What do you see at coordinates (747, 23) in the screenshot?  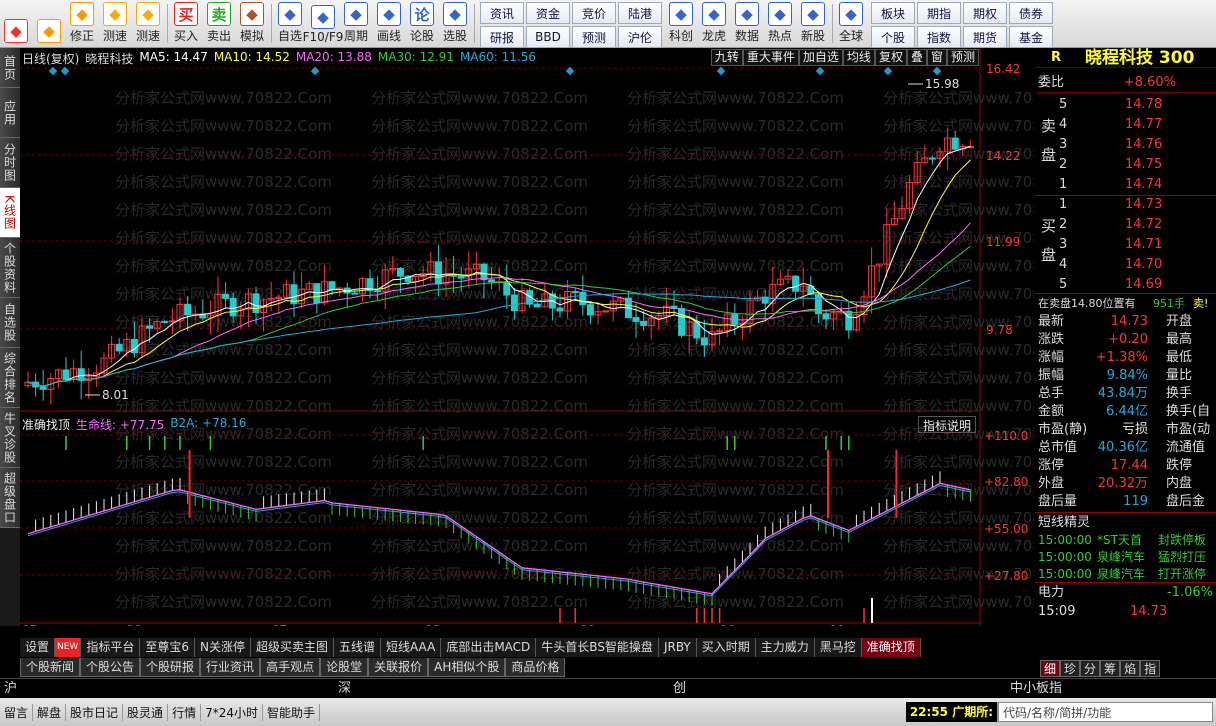 I see `data-pe-button: ◆ 数据` at bounding box center [747, 23].